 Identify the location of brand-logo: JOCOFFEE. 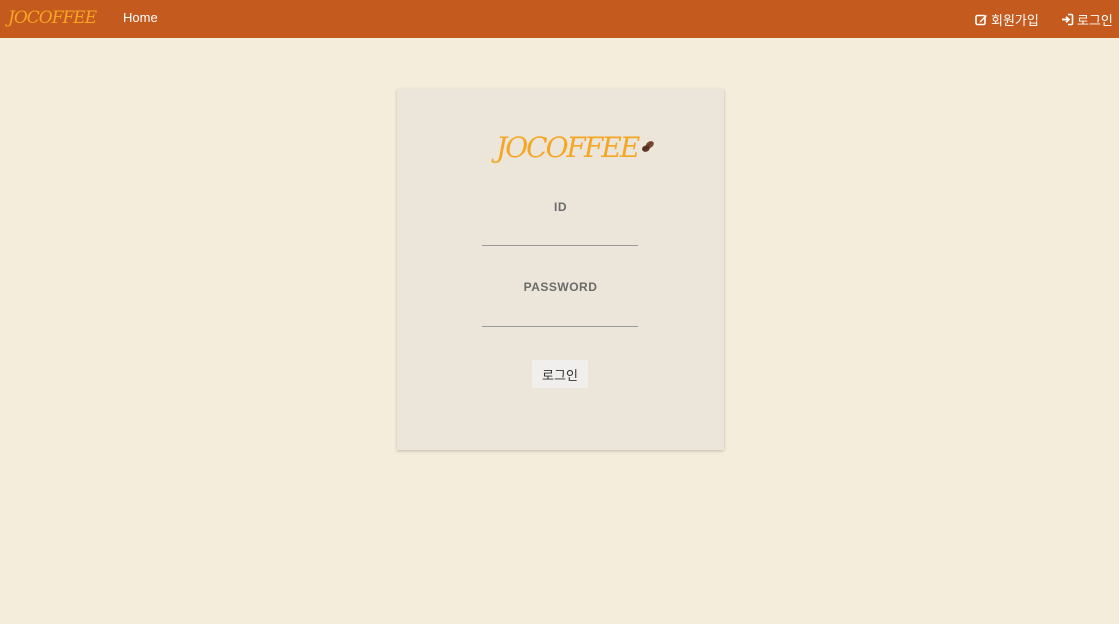
(53, 18).